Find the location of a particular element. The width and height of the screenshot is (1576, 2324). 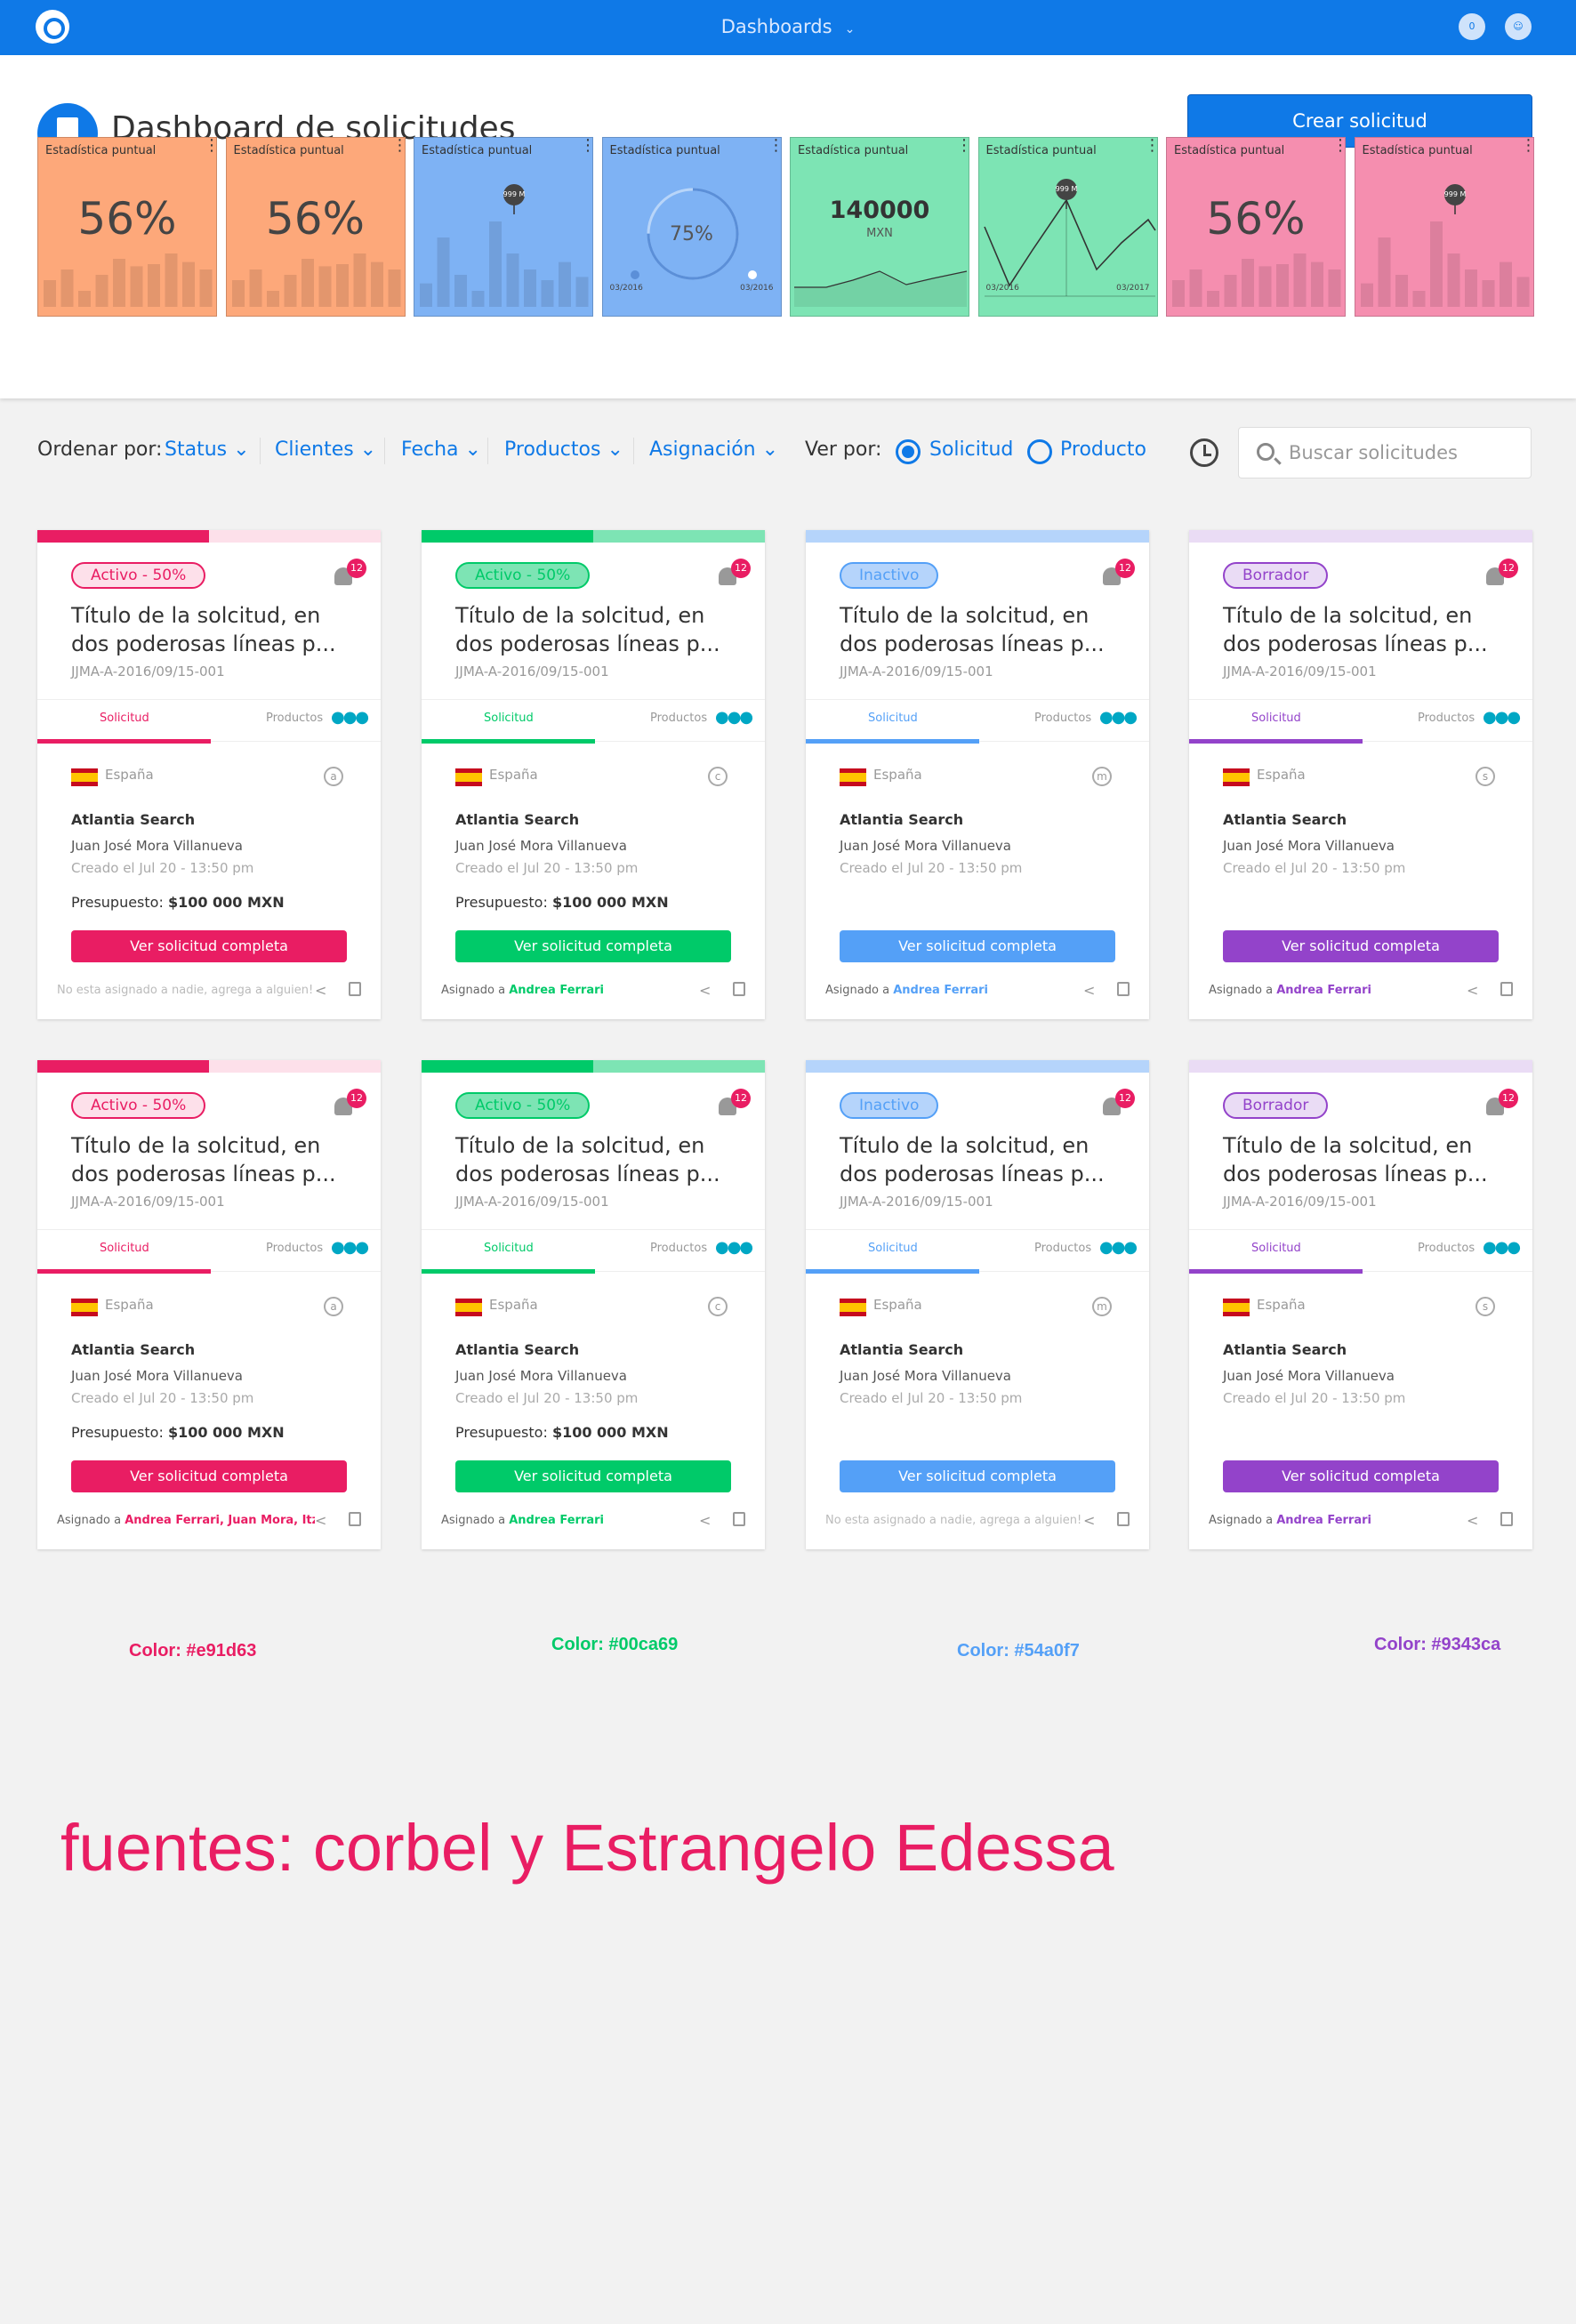

view-request-radio is located at coordinates (908, 451).